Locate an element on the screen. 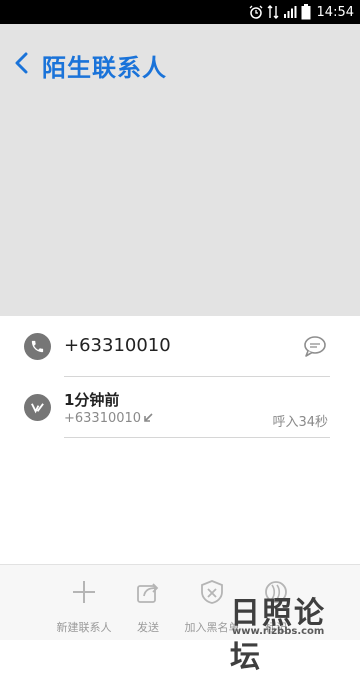 The image size is (360, 676). page-title: 陌生联系人 is located at coordinates (104, 68).